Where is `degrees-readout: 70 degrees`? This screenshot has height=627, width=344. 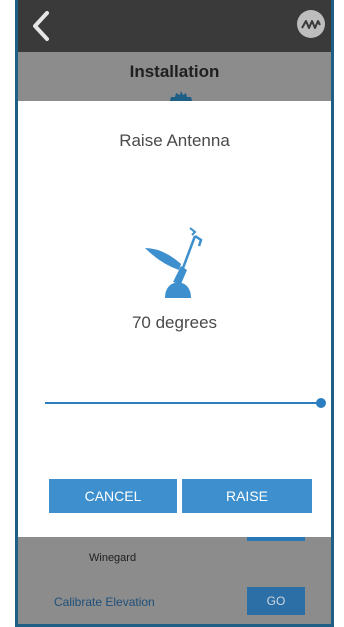
degrees-readout: 70 degrees is located at coordinates (174, 322).